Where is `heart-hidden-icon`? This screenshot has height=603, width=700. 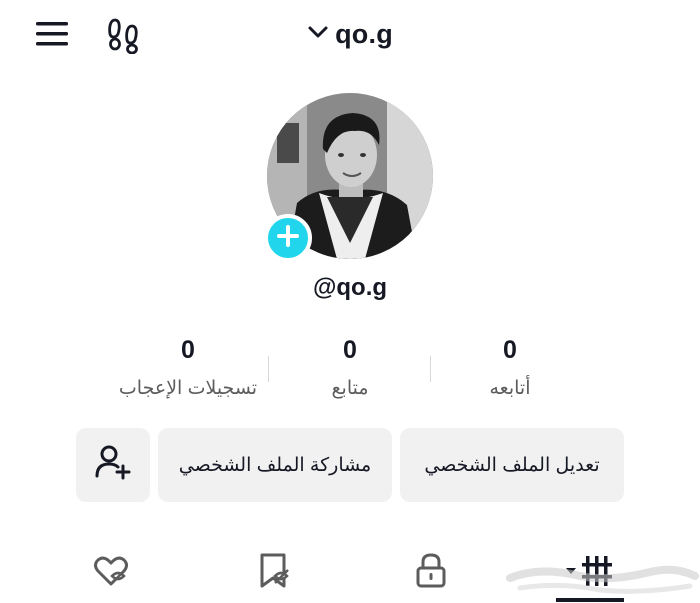 heart-hidden-icon is located at coordinates (111, 576).